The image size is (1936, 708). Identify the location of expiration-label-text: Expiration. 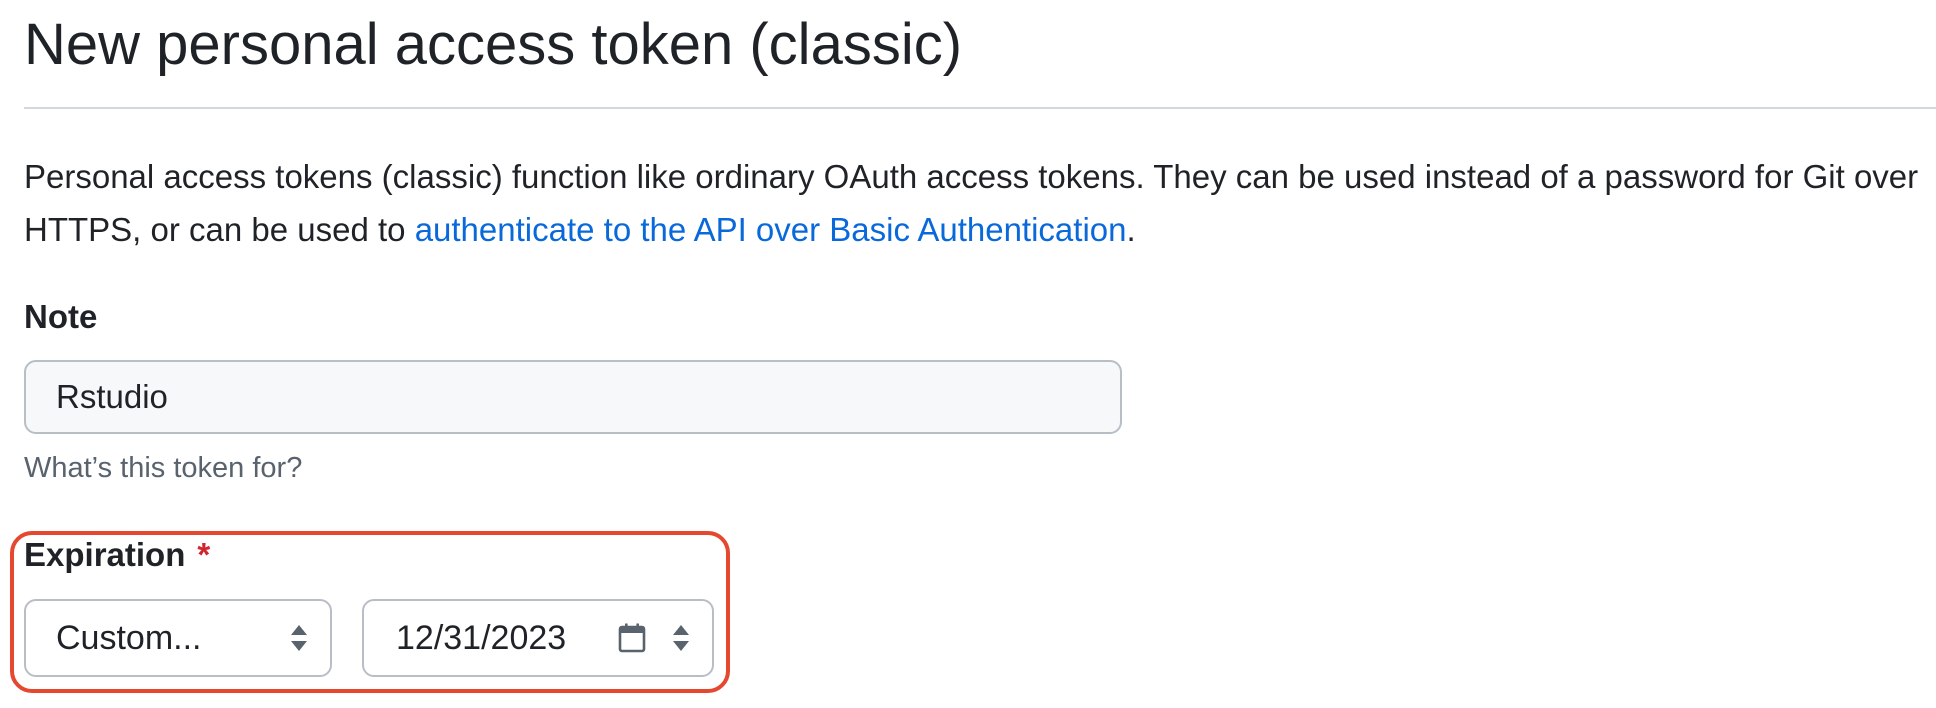
(105, 554).